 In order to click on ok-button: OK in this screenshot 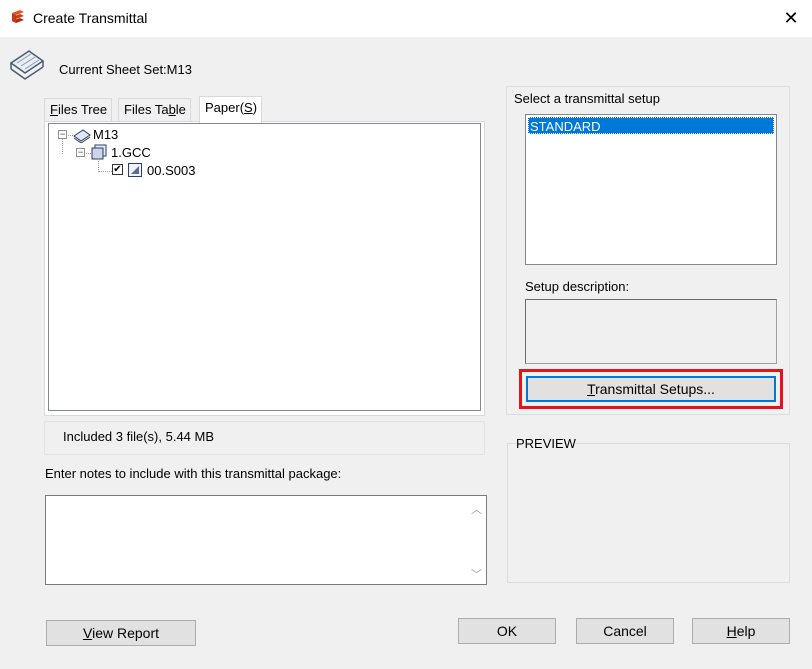, I will do `click(507, 631)`.